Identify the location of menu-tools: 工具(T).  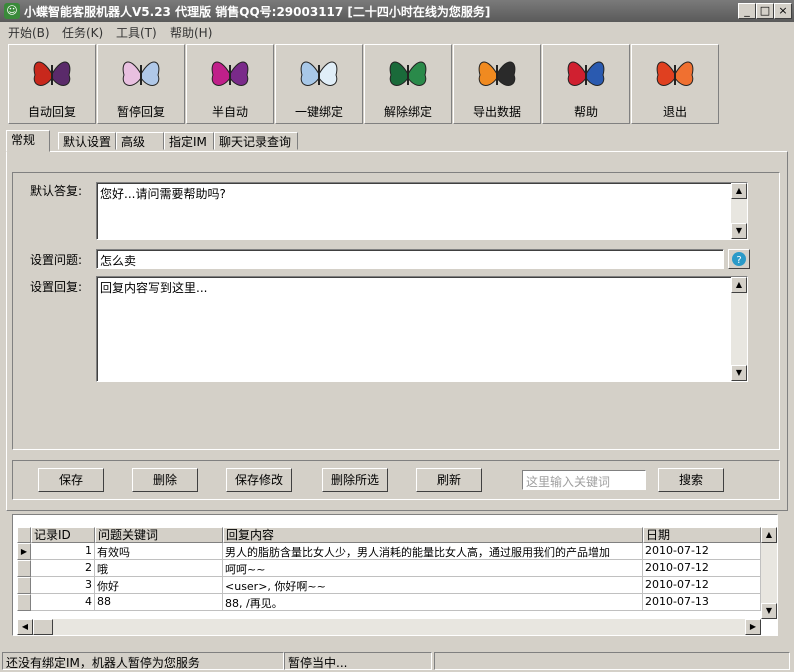
(136, 32).